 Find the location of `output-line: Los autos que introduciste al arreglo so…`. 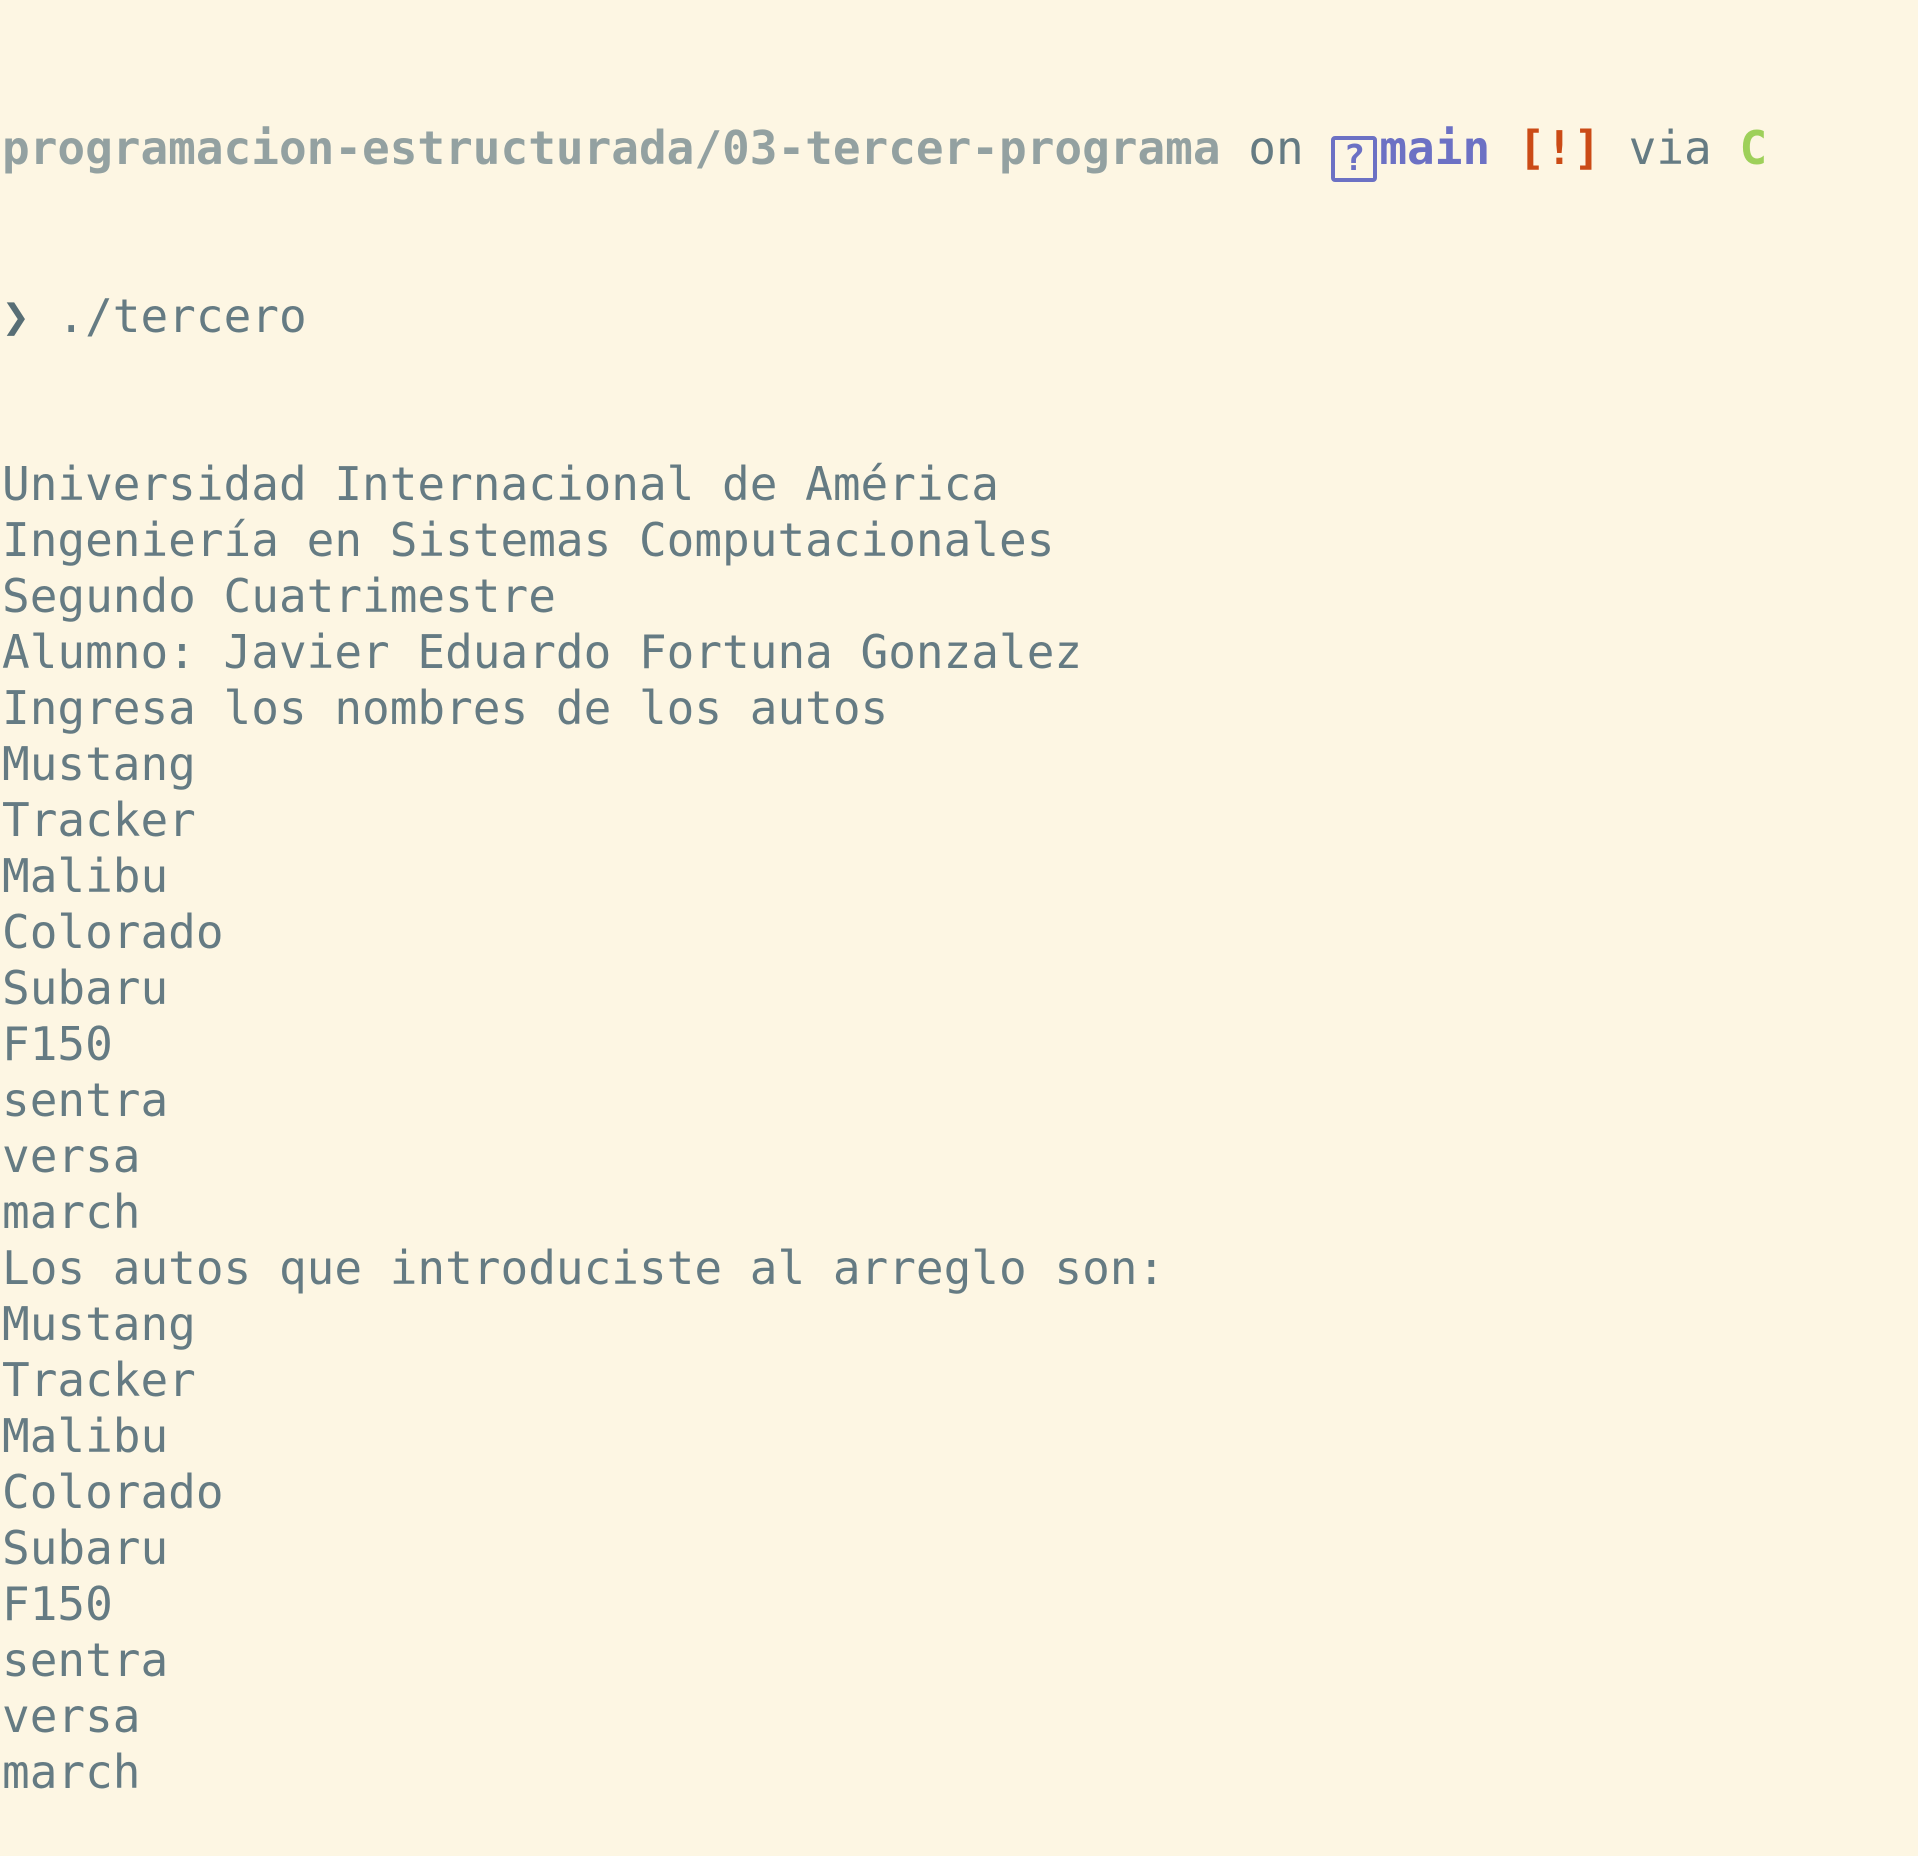

output-line: Los autos que introduciste al arreglo so… is located at coordinates (584, 1268).